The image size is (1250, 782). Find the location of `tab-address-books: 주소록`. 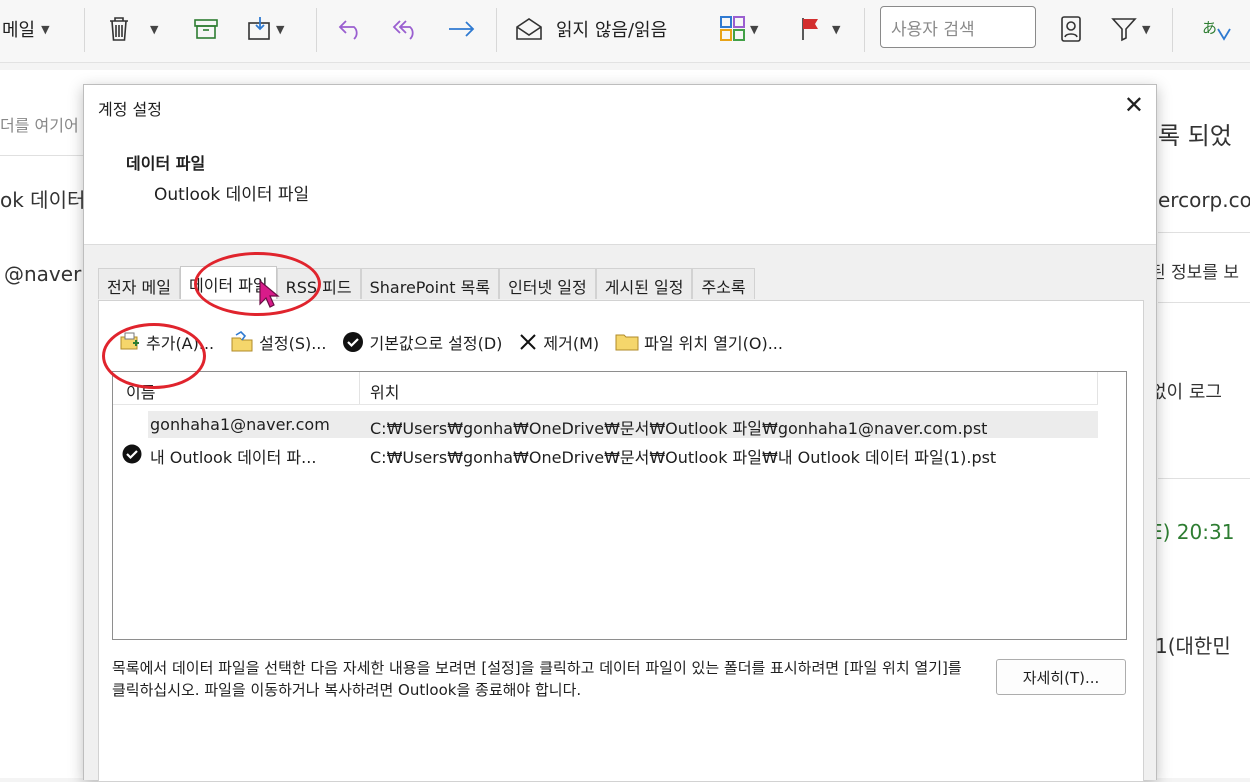

tab-address-books: 주소록 is located at coordinates (723, 283).